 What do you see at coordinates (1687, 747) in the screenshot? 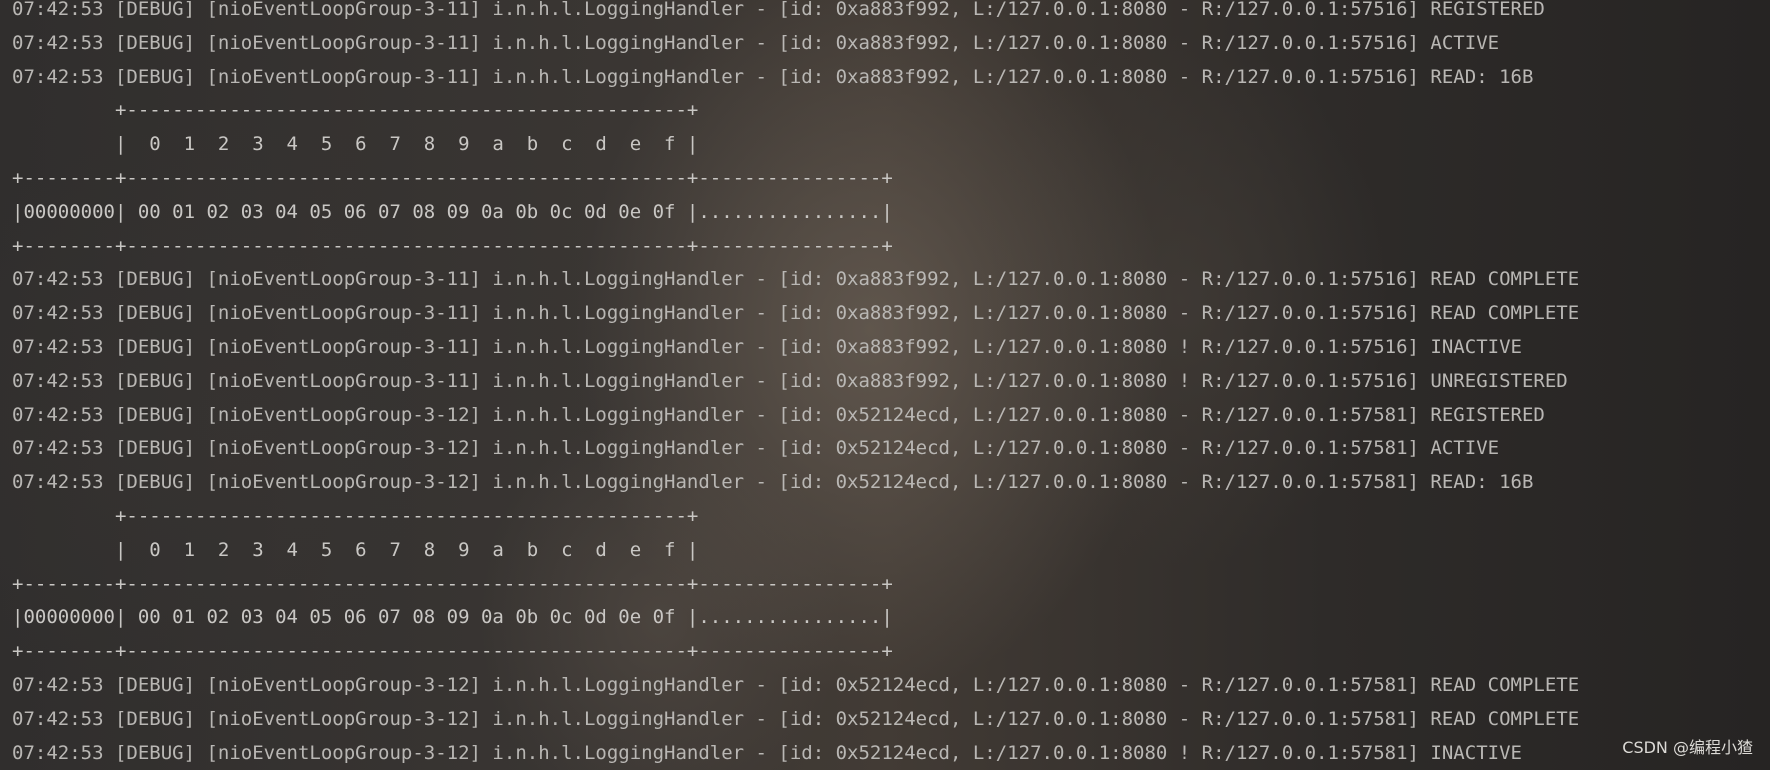
I see `csdn-watermark: CSDN @编程小猹` at bounding box center [1687, 747].